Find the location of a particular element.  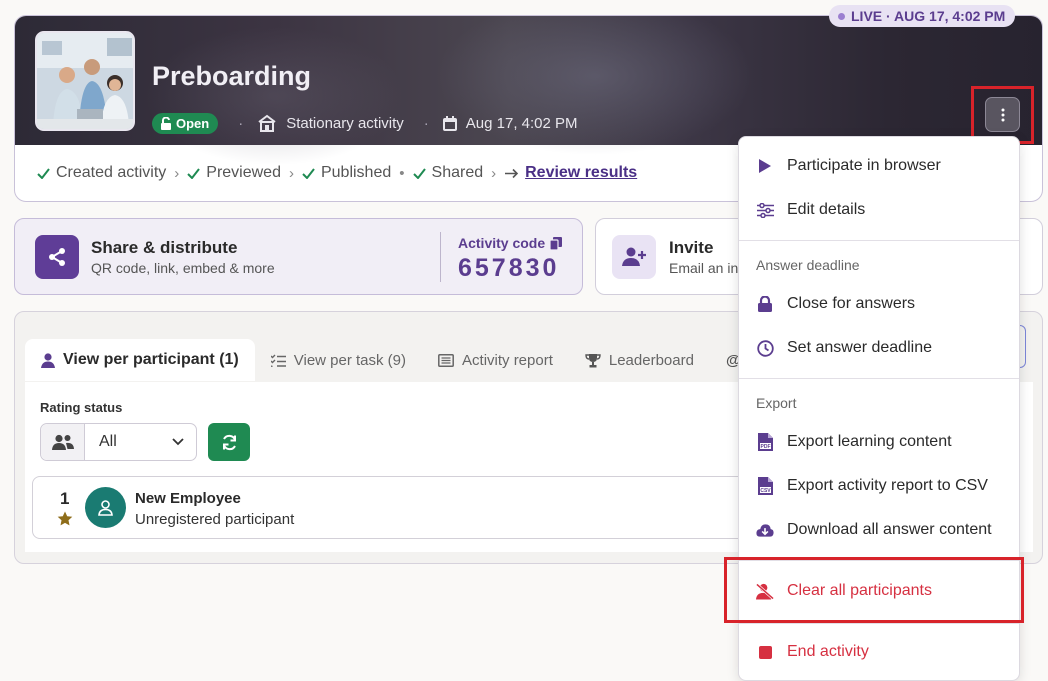

activity-thumbnail is located at coordinates (85, 81).